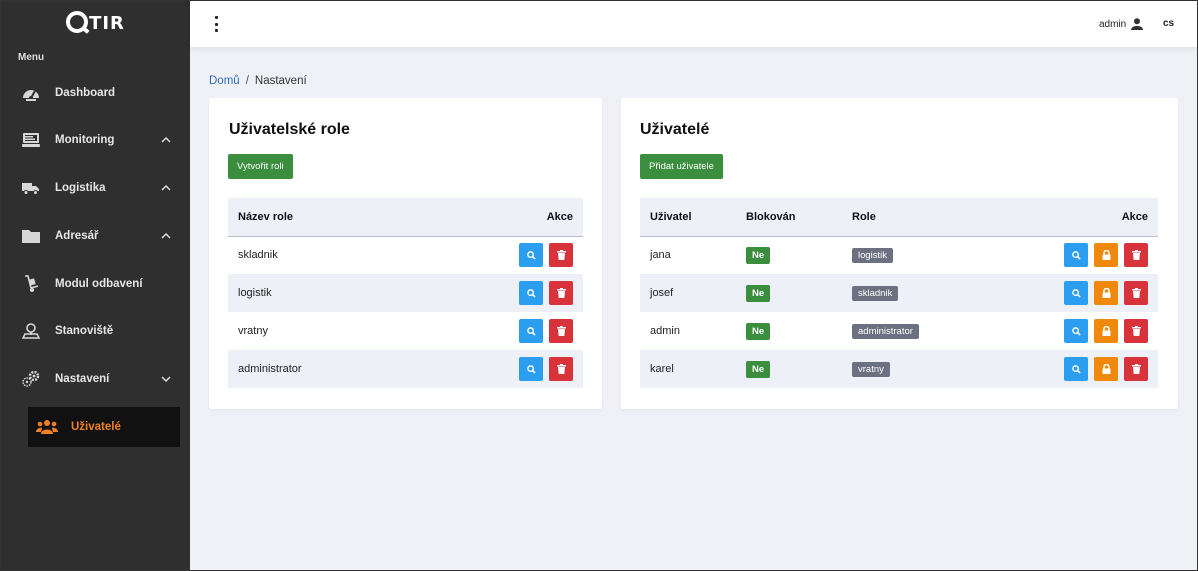 Image resolution: width=1198 pixels, height=571 pixels. Describe the element at coordinates (405, 293) in the screenshot. I see `table-row: logistik` at that location.